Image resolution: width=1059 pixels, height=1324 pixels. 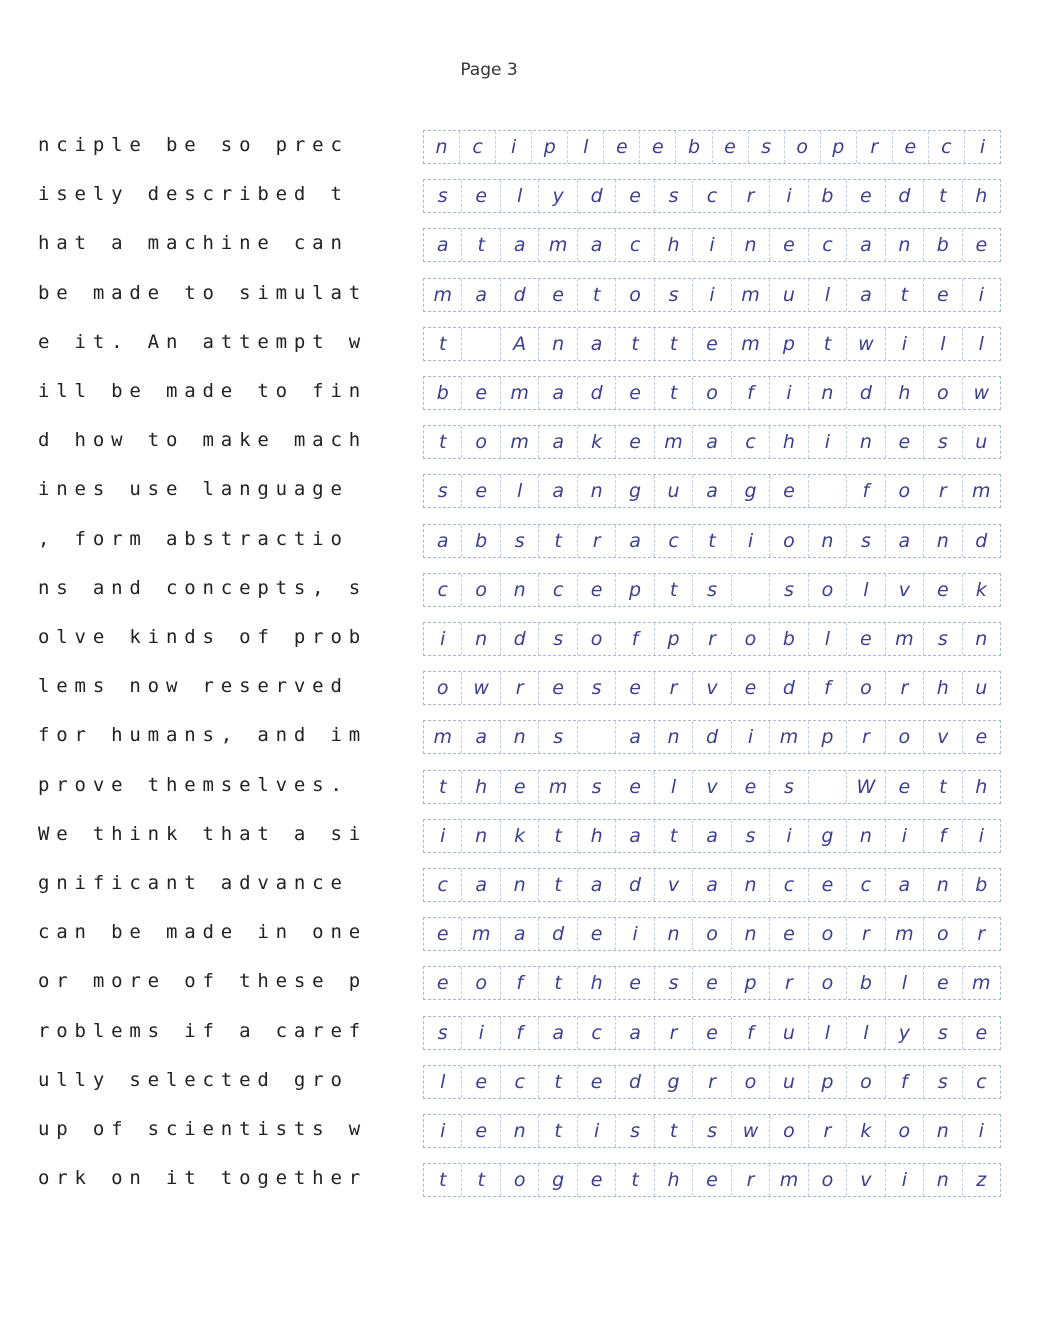 What do you see at coordinates (789, 639) in the screenshot?
I see `handwritten-letter: b` at bounding box center [789, 639].